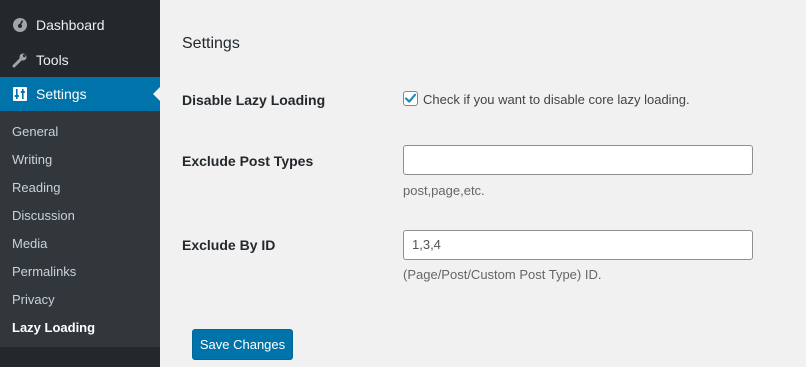  Describe the element at coordinates (80, 187) in the screenshot. I see `submenu-item-reading: Reading` at that location.